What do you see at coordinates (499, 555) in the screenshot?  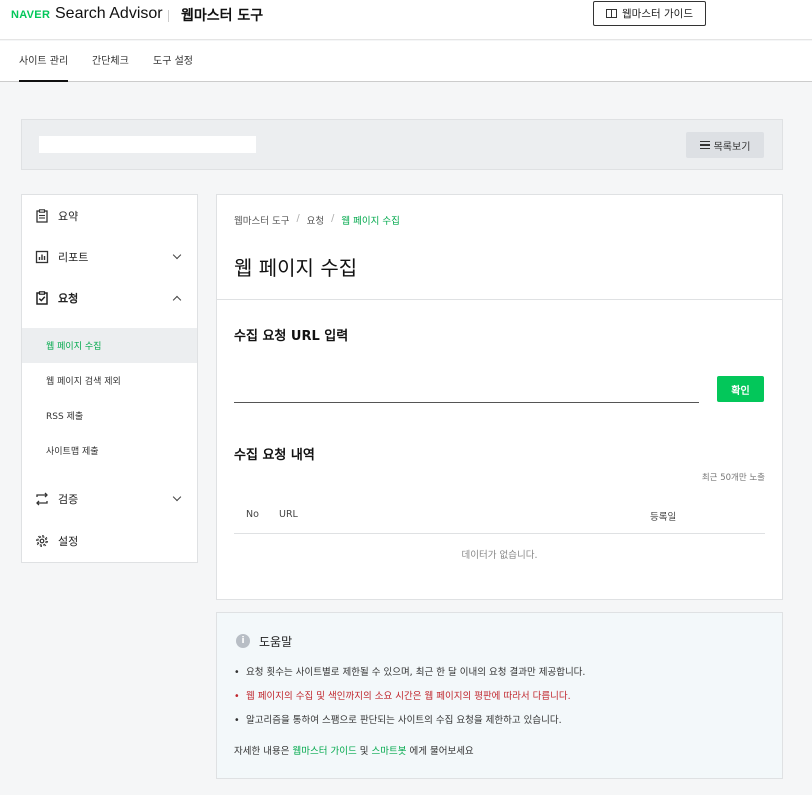 I see `empty-table-message: 데이터가 없습니다.` at bounding box center [499, 555].